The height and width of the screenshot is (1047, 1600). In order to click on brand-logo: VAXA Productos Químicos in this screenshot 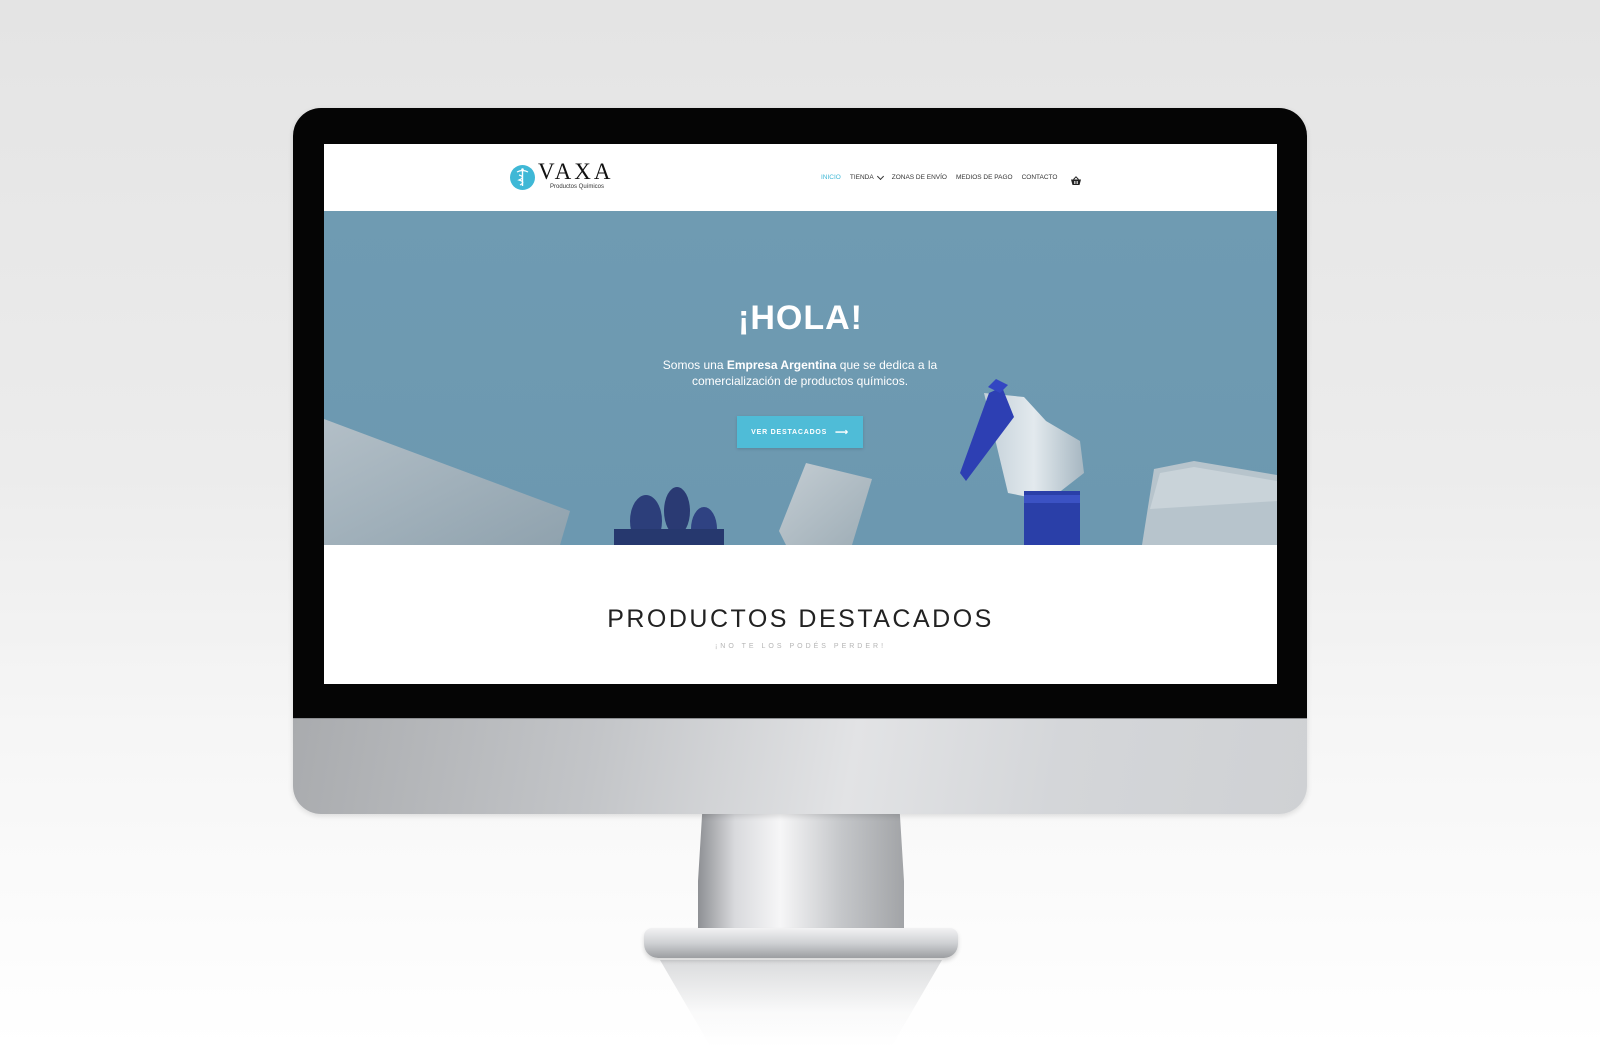, I will do `click(565, 176)`.